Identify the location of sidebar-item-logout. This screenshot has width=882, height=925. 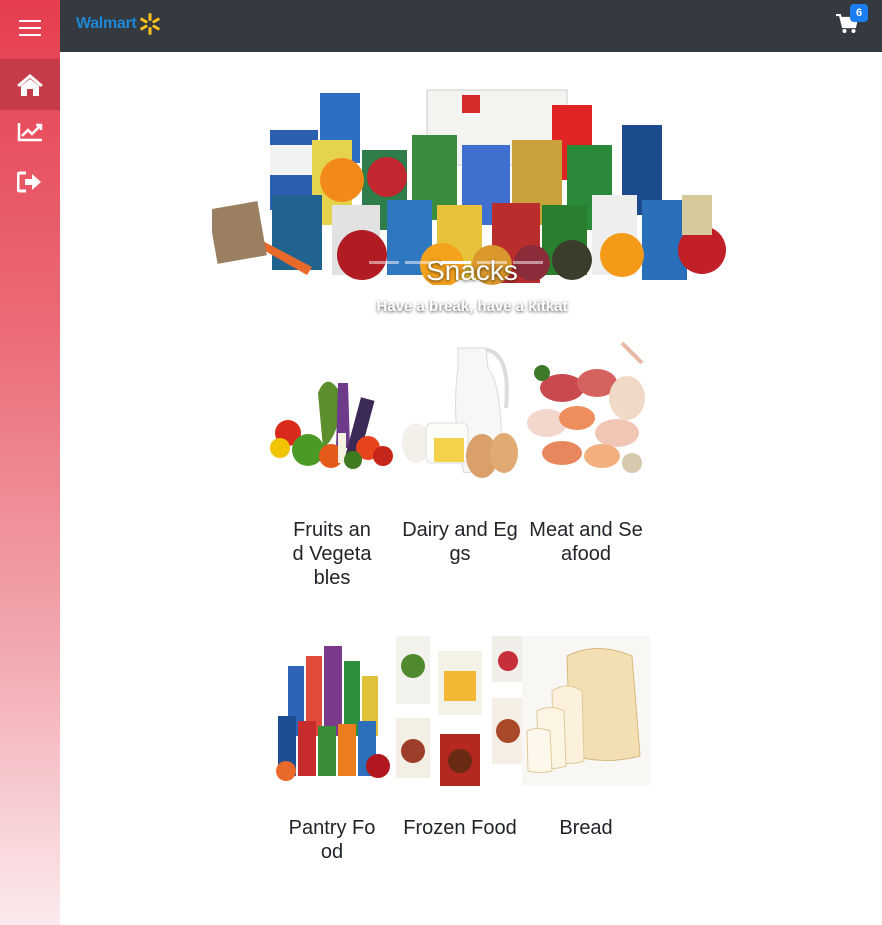
(30, 182).